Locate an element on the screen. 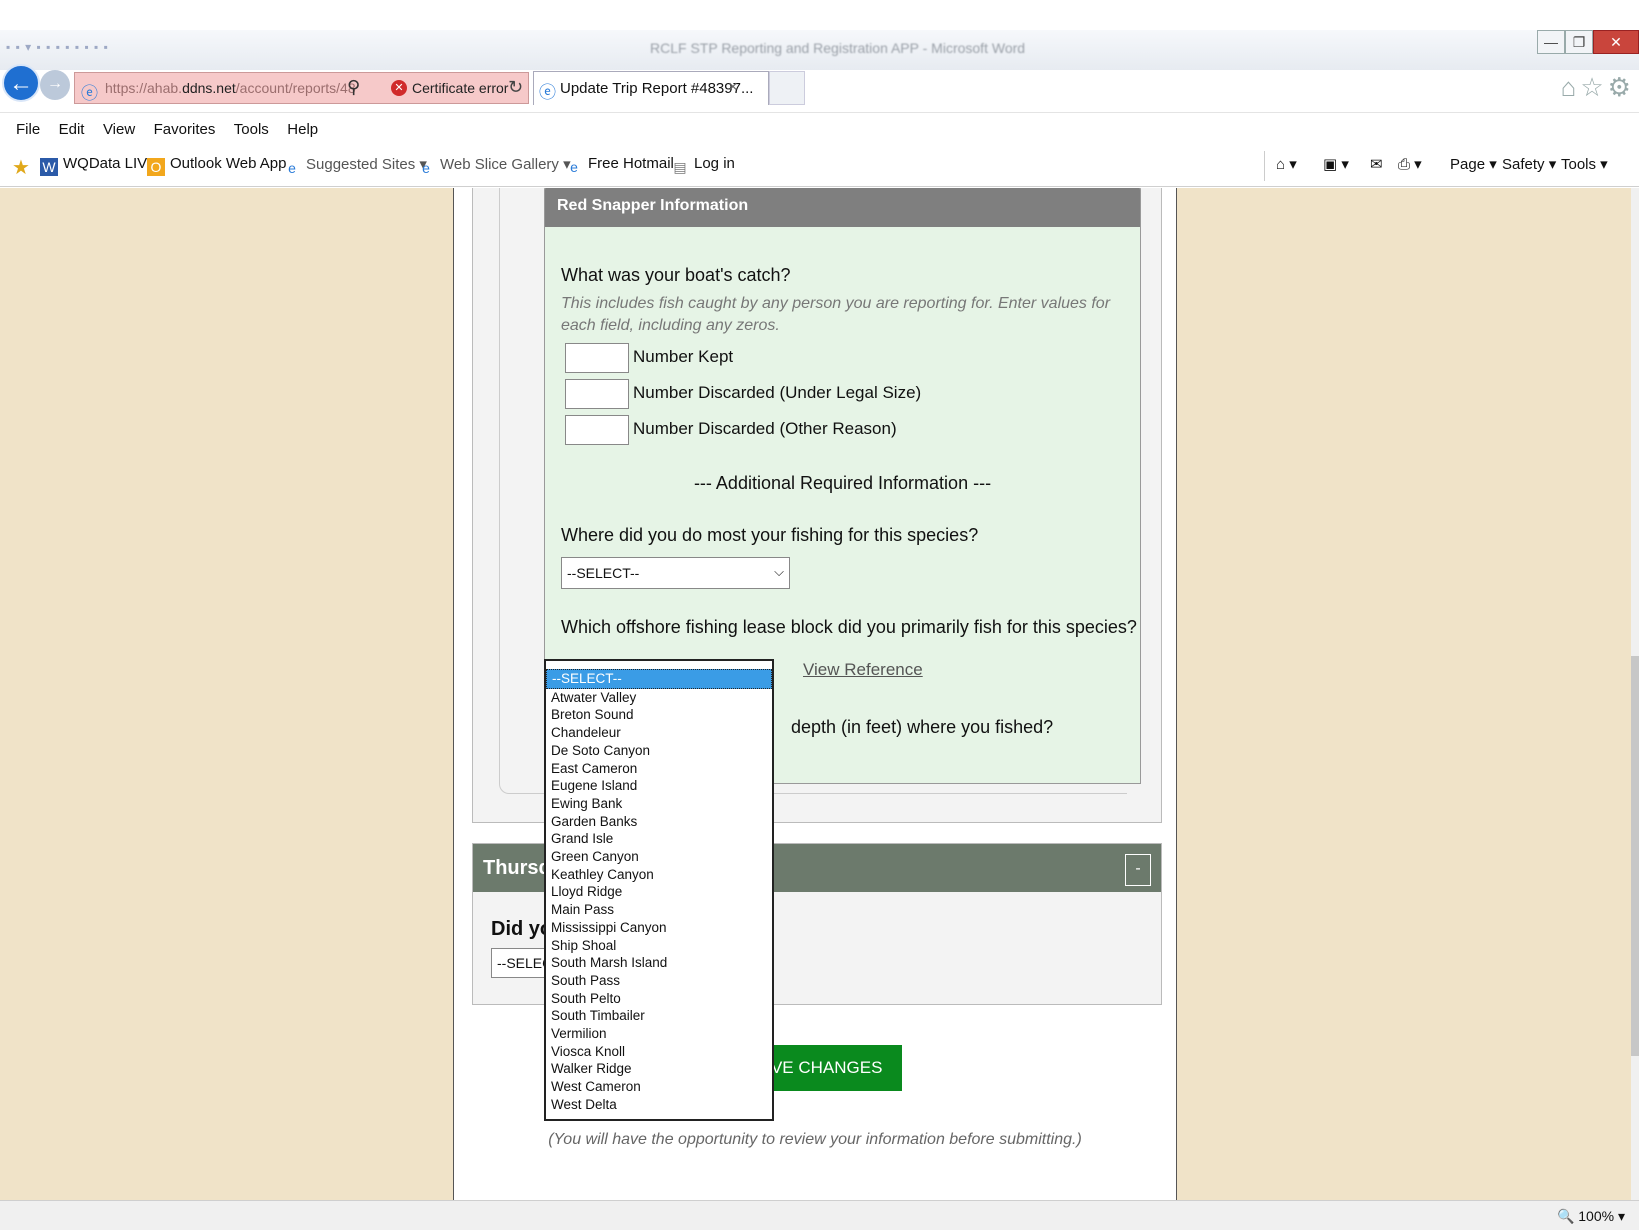 The image size is (1639, 1230). lease-option: Ewing Bank is located at coordinates (659, 804).